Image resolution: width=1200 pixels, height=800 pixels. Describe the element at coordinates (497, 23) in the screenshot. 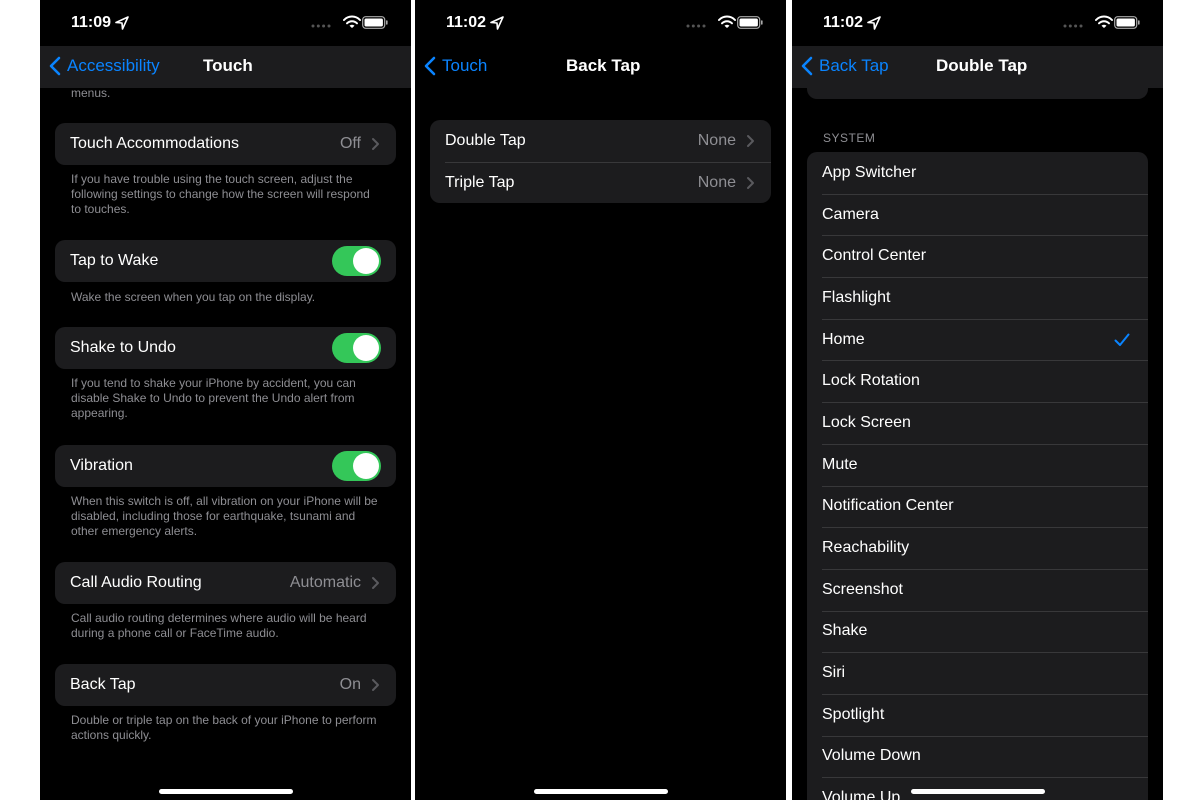

I see `location-arrow-icon` at that location.